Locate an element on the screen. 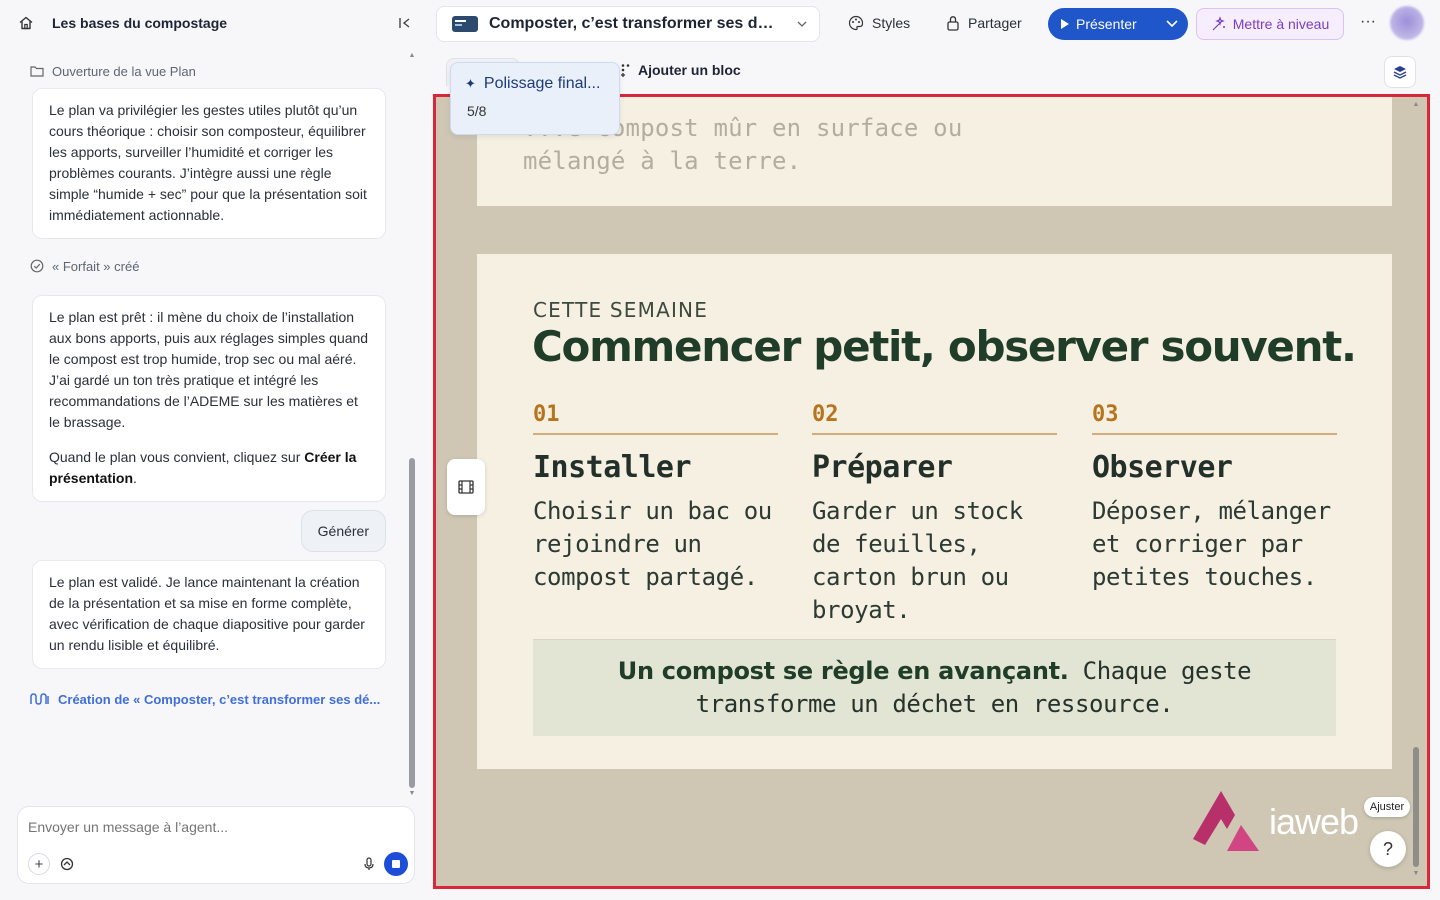 The width and height of the screenshot is (1440, 900). canvas-scrollbar: ▲ ▼ is located at coordinates (1416, 491).